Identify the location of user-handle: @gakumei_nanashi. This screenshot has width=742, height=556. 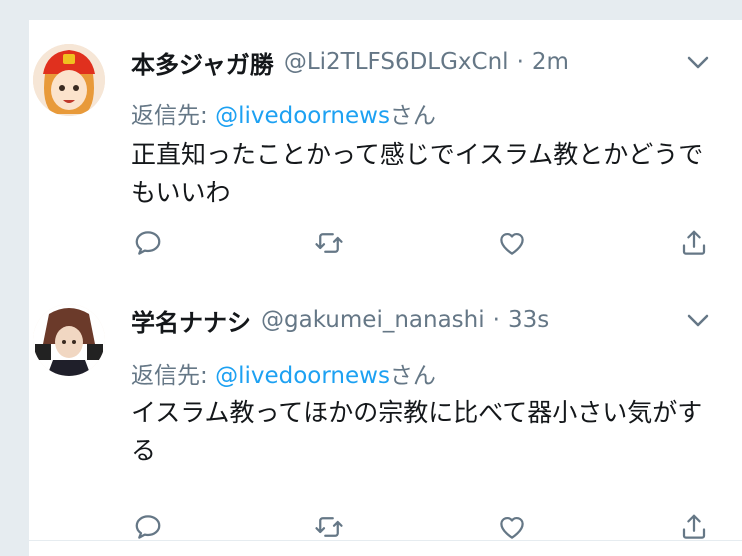
(373, 320).